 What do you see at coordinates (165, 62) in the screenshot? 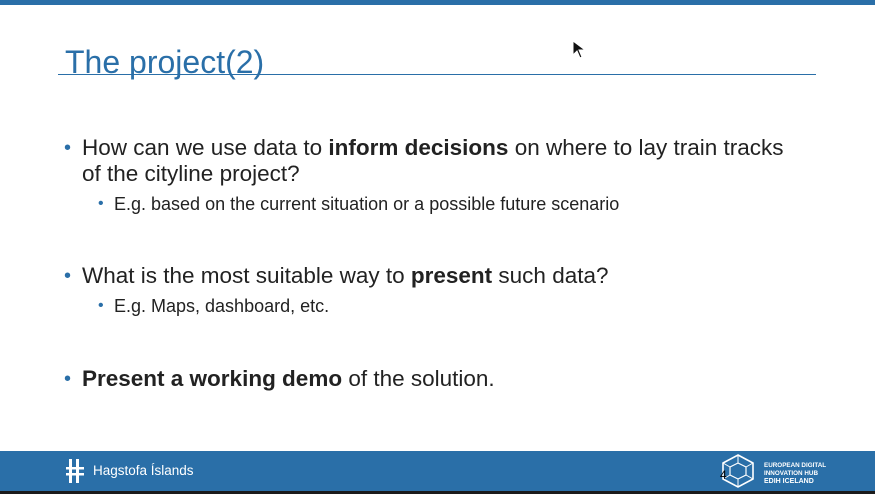
I see `slide-title: The project(2)` at bounding box center [165, 62].